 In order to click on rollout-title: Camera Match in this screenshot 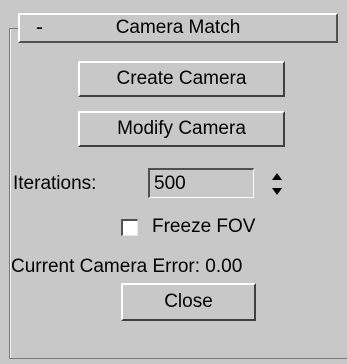, I will do `click(178, 27)`.